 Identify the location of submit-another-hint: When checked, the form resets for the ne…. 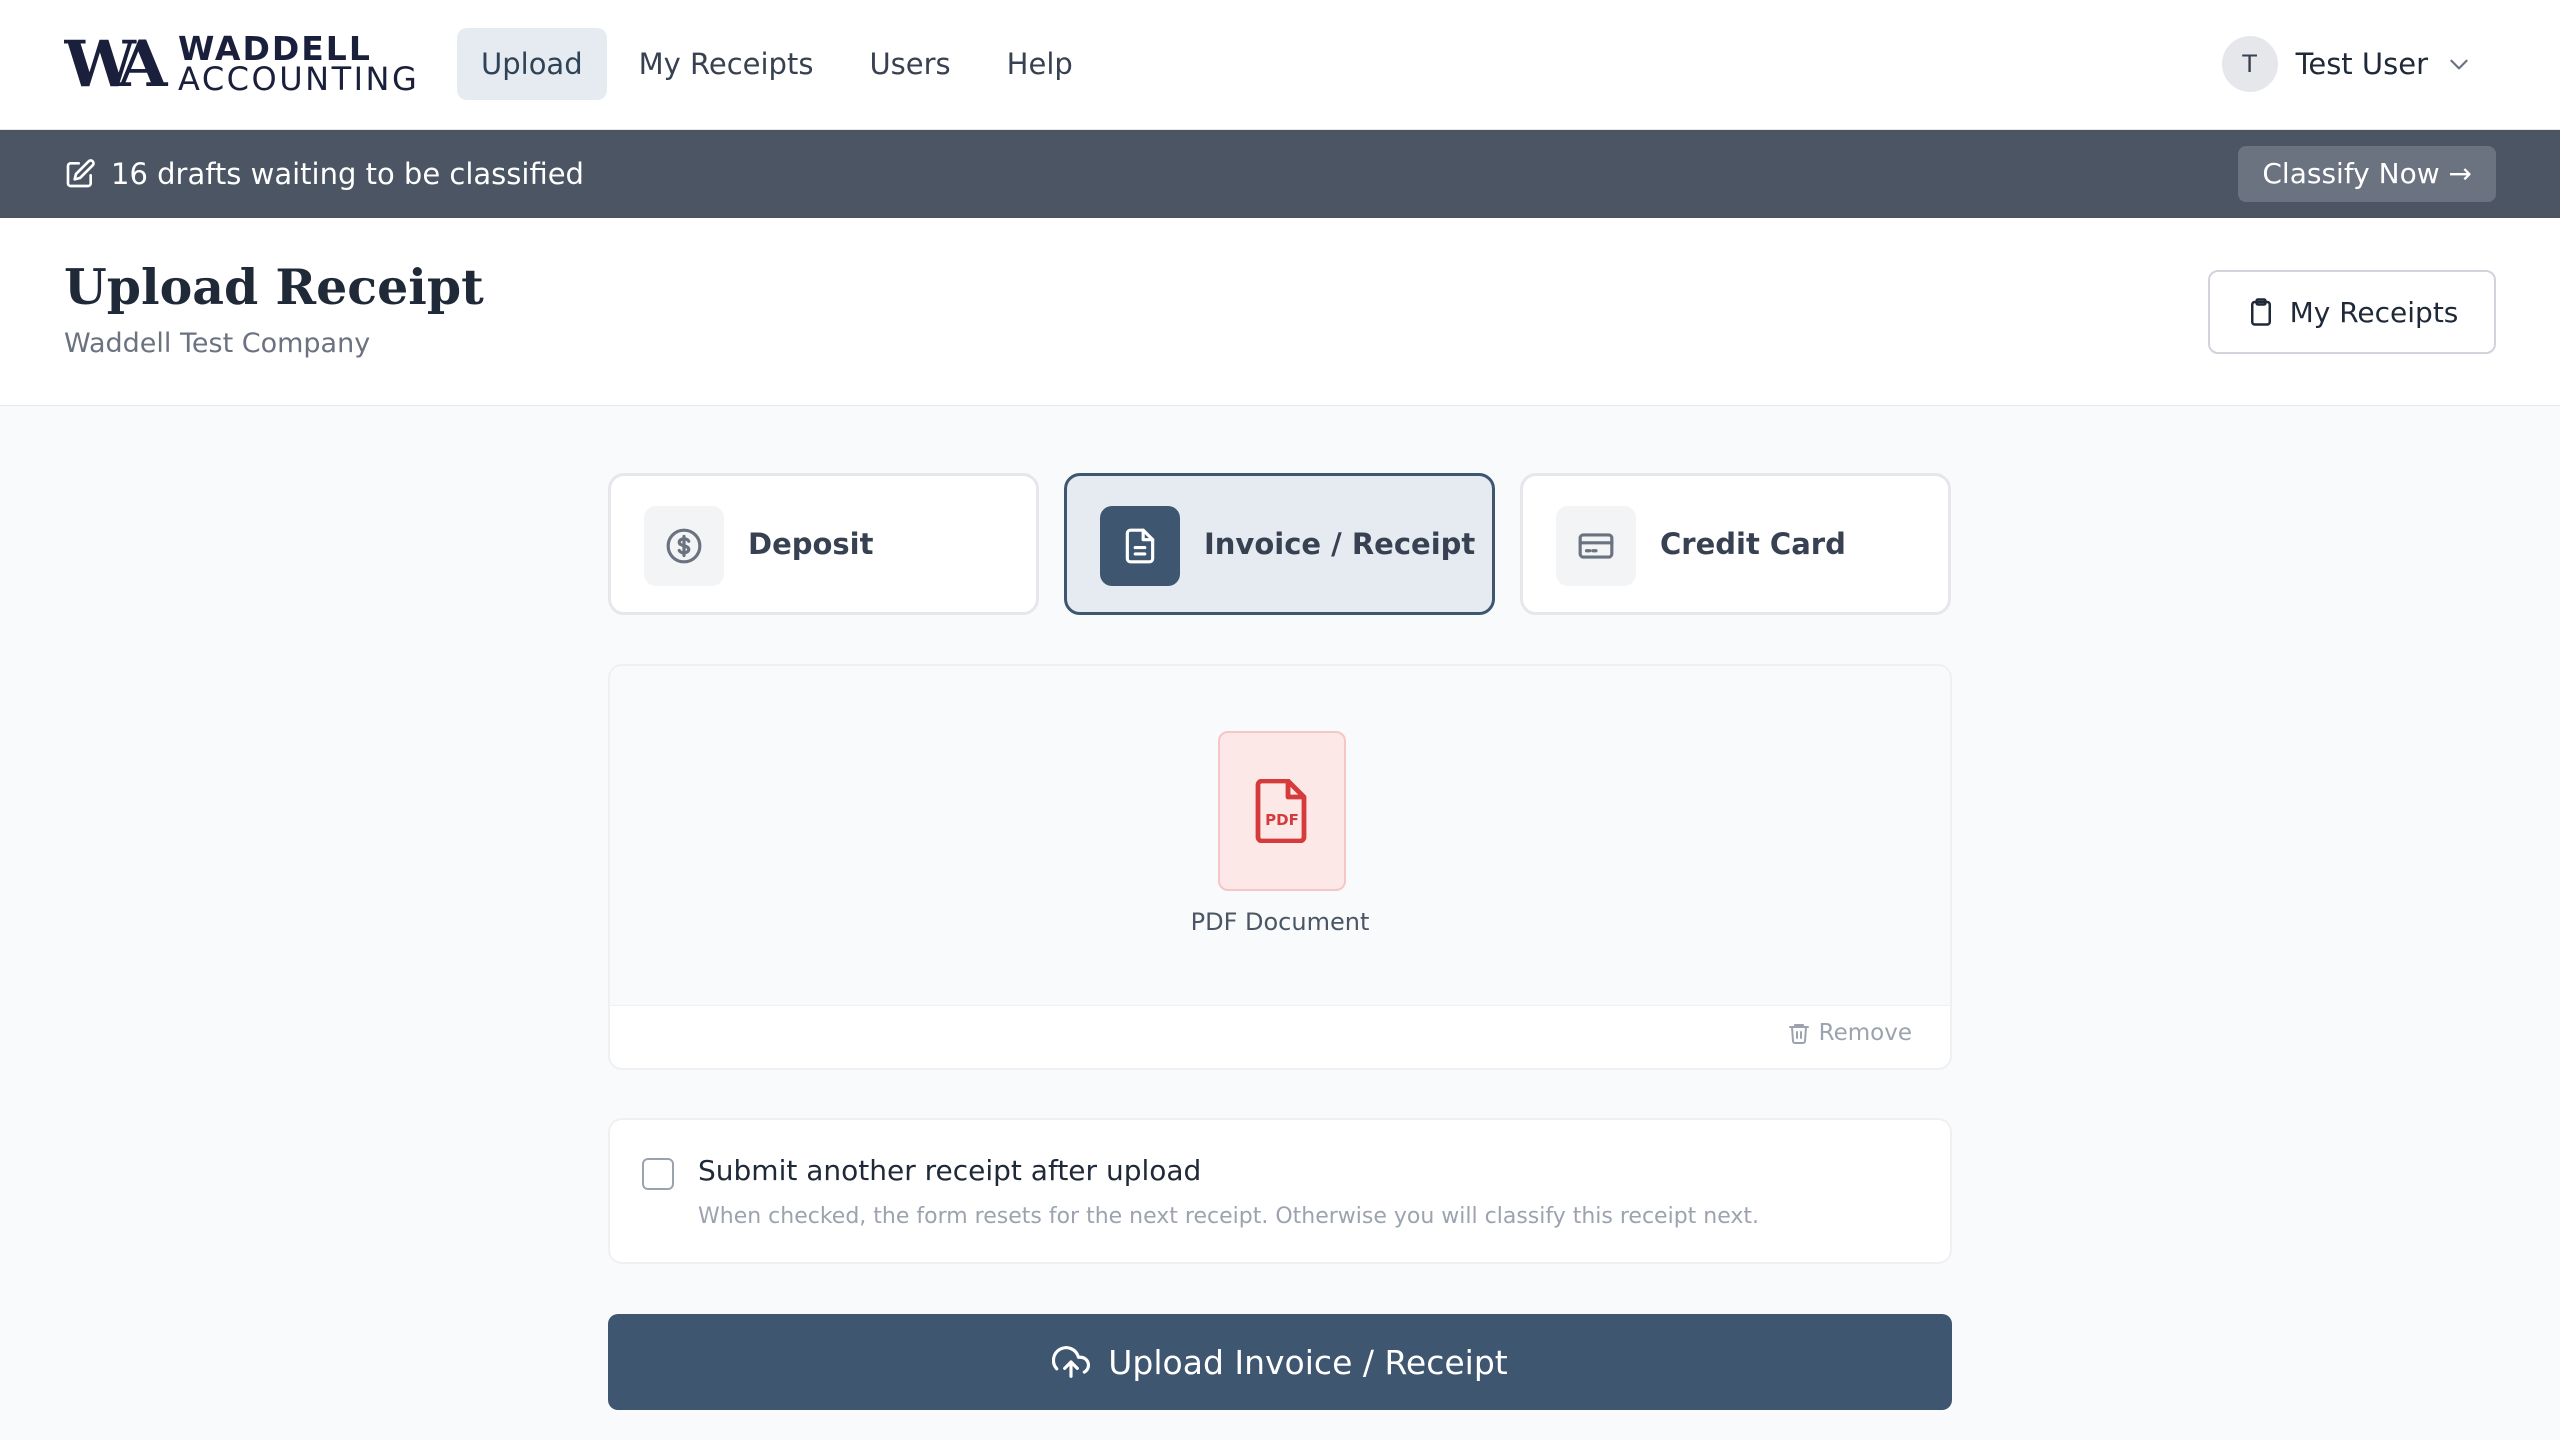
(1229, 1216).